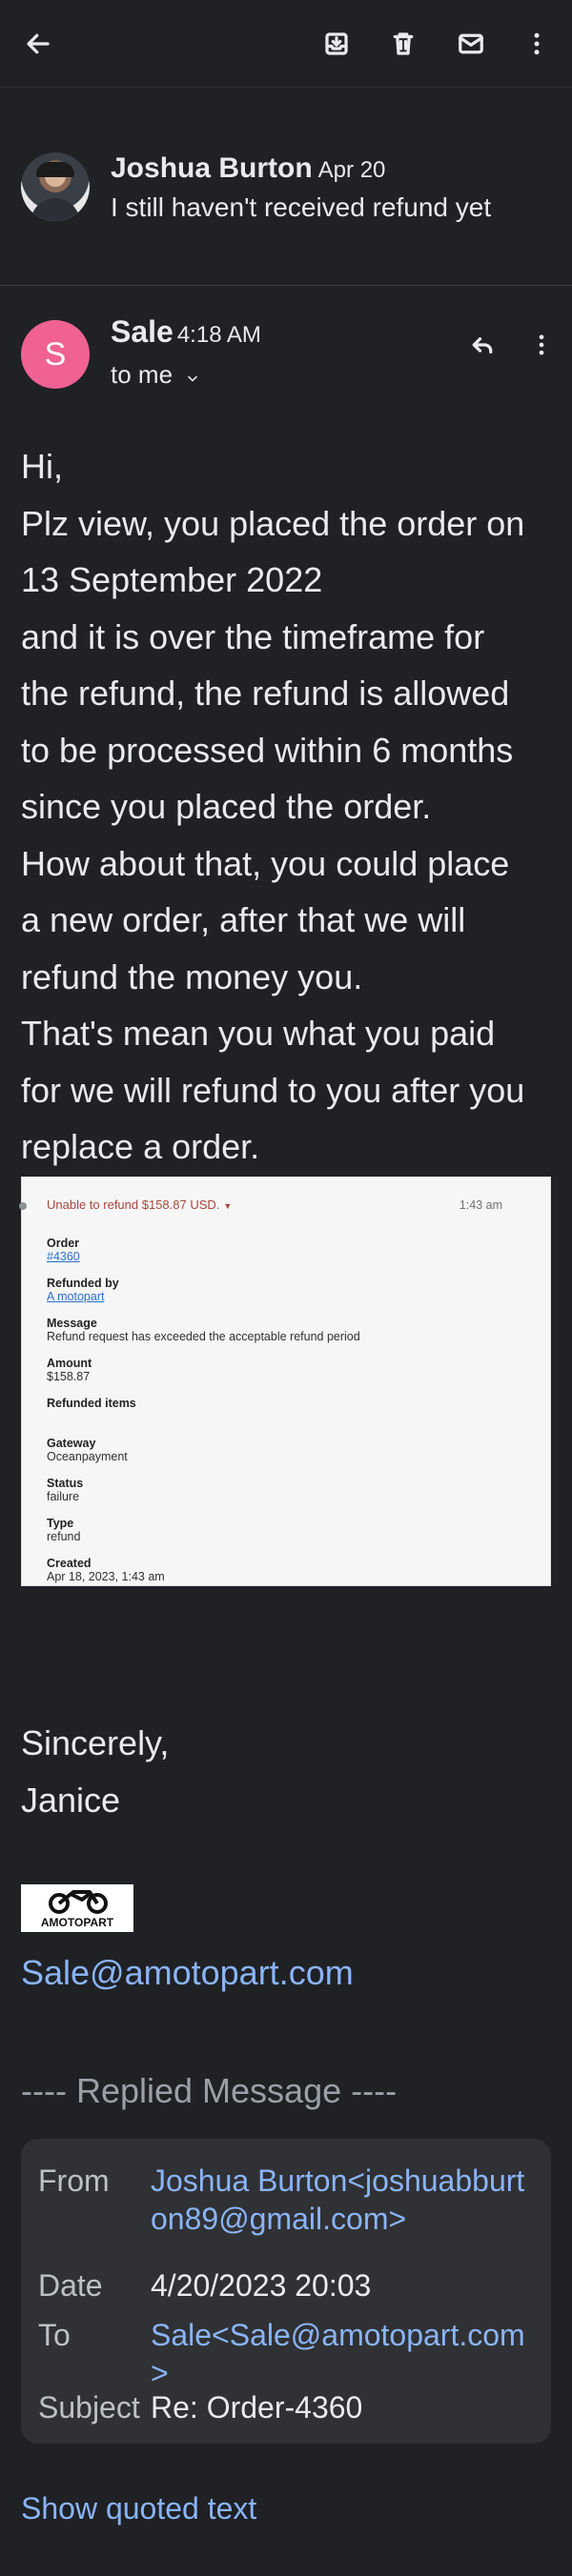 This screenshot has width=572, height=2576. I want to click on quote-value: Re: Order-4360, so click(257, 2407).